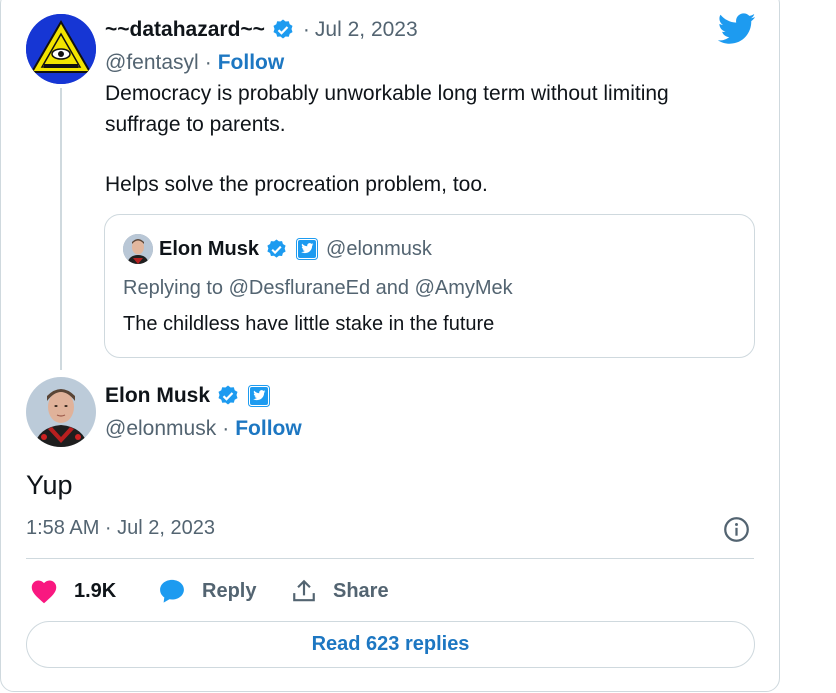 This screenshot has height=693, width=836. I want to click on quoted-tweet-header: Elon Musk @elonmusk, so click(277, 249).